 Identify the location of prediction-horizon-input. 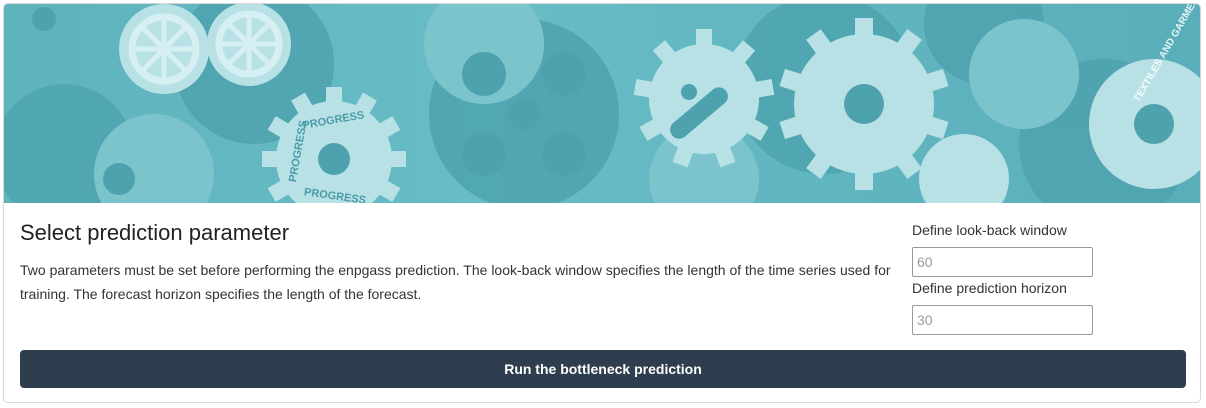
(1002, 320).